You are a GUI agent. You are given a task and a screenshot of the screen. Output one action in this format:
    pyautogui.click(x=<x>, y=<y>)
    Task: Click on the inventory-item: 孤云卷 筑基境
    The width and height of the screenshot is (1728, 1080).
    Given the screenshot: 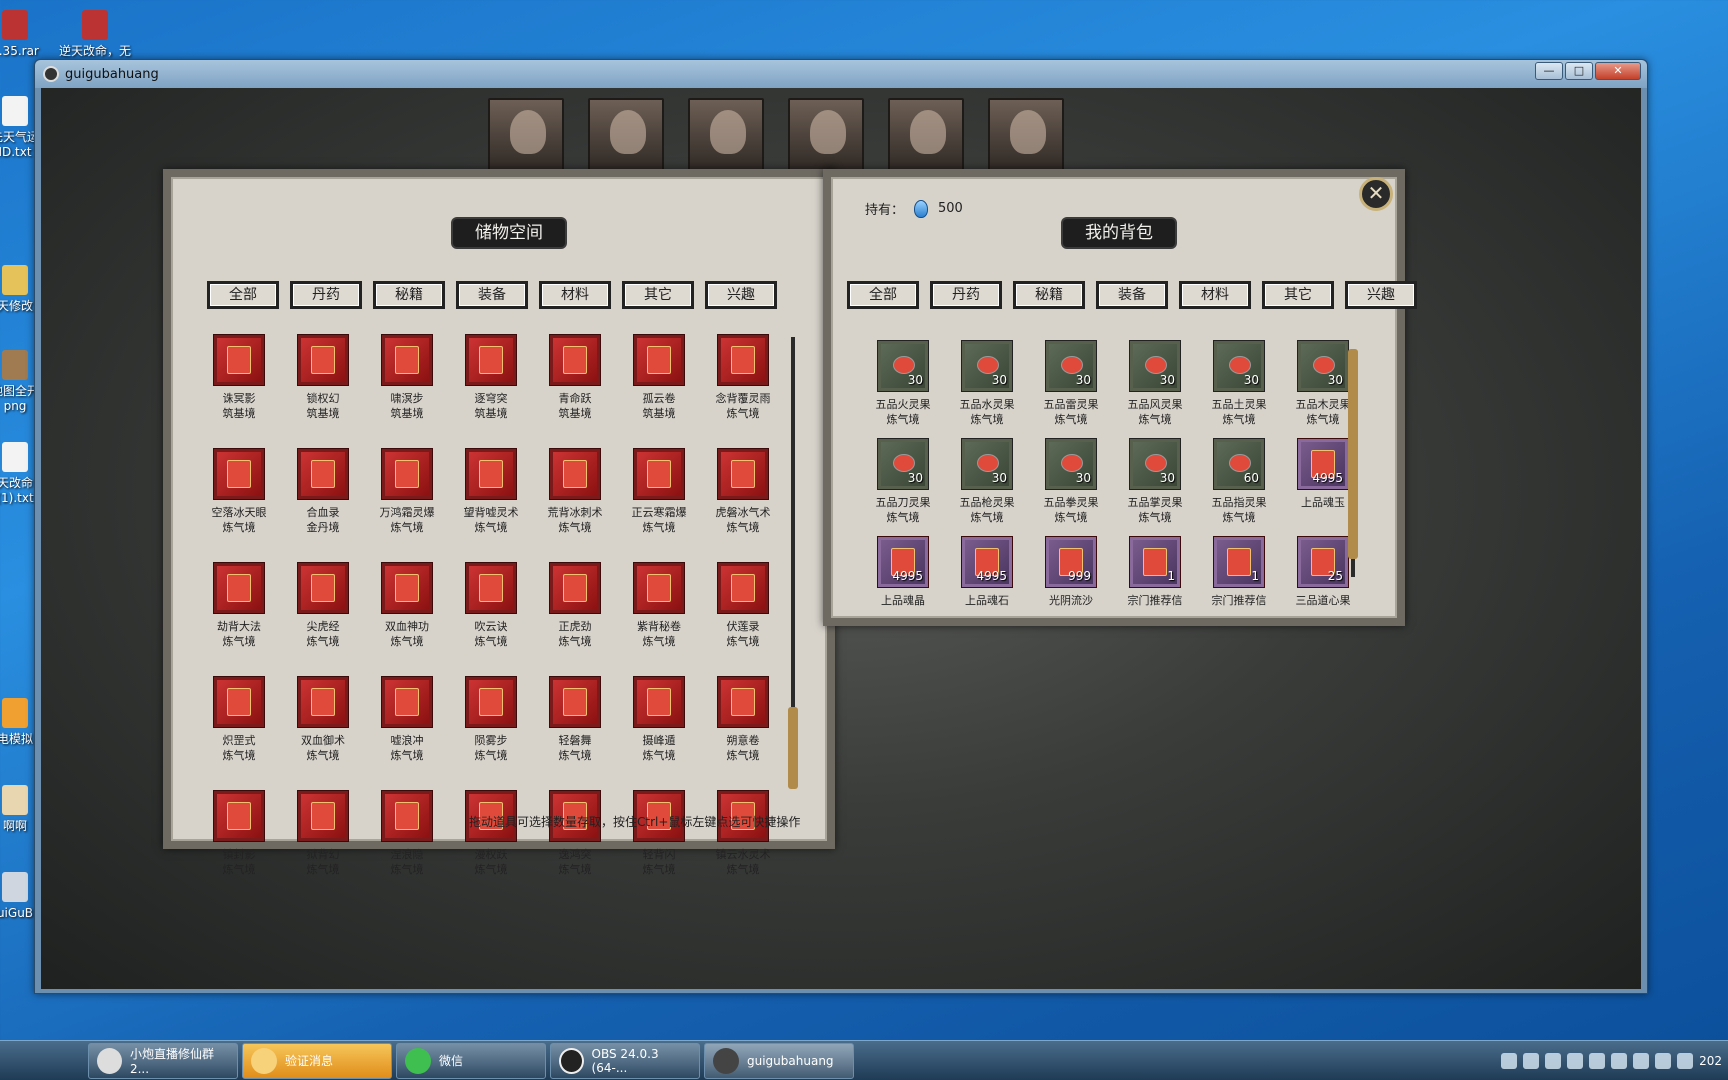 What is the action you would take?
    pyautogui.click(x=659, y=378)
    